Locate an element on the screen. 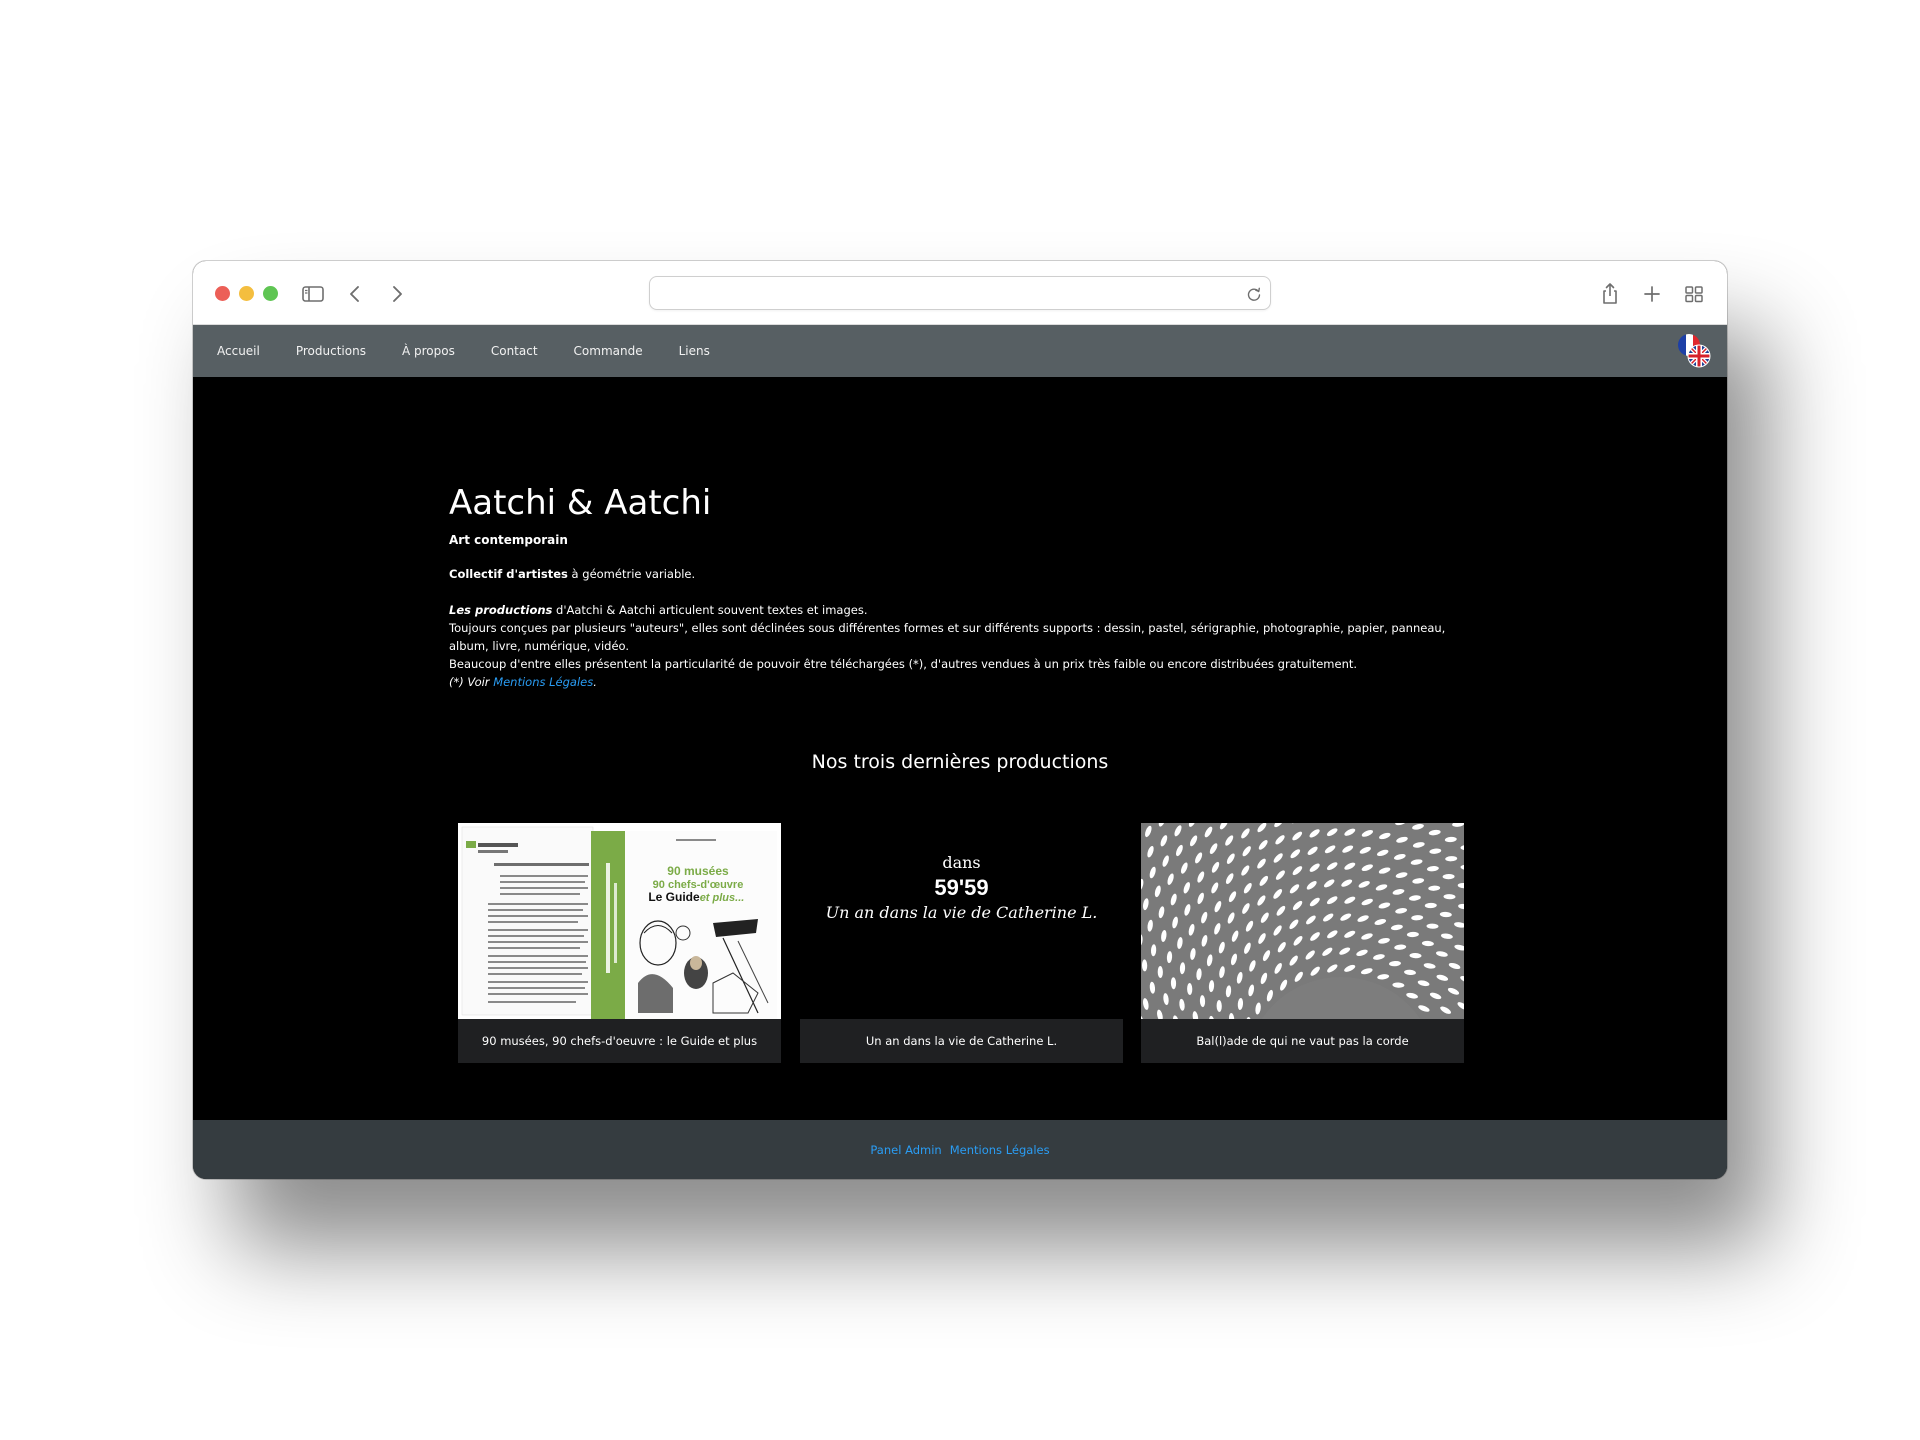 The width and height of the screenshot is (1920, 1440). nav-item-accueil: Accueil is located at coordinates (238, 351).